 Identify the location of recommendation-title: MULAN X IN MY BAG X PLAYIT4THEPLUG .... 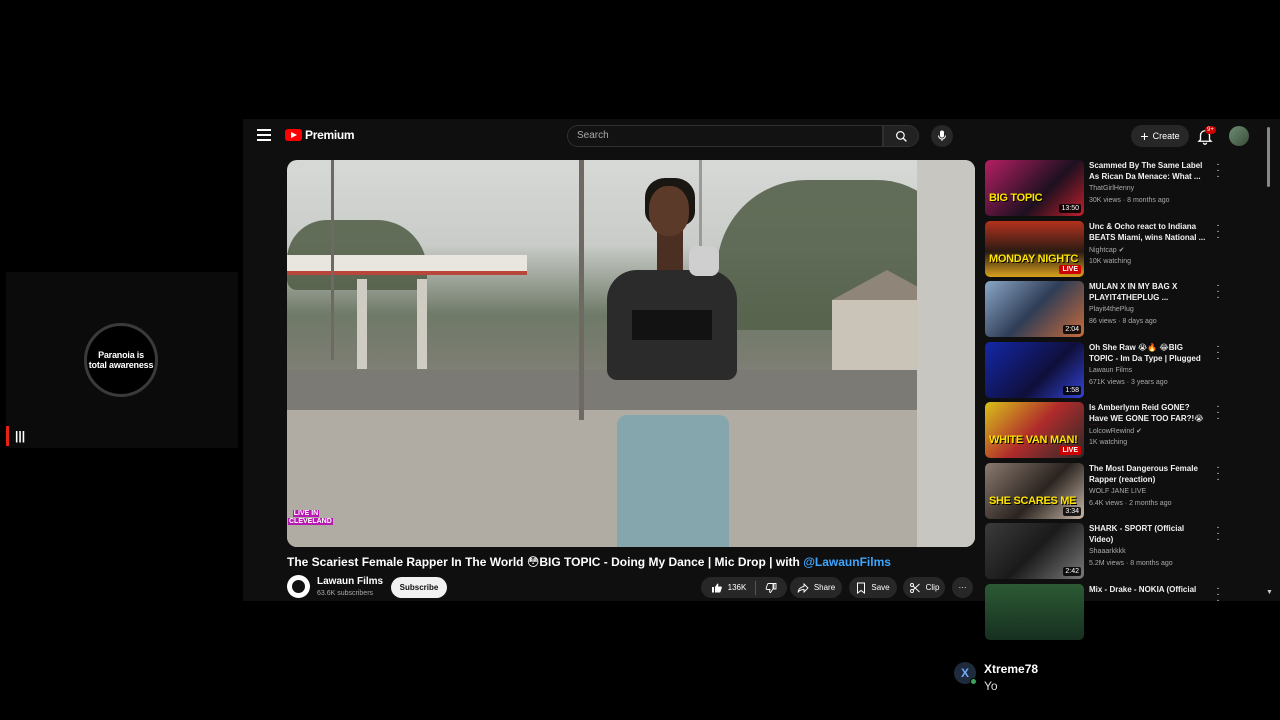
(1149, 292).